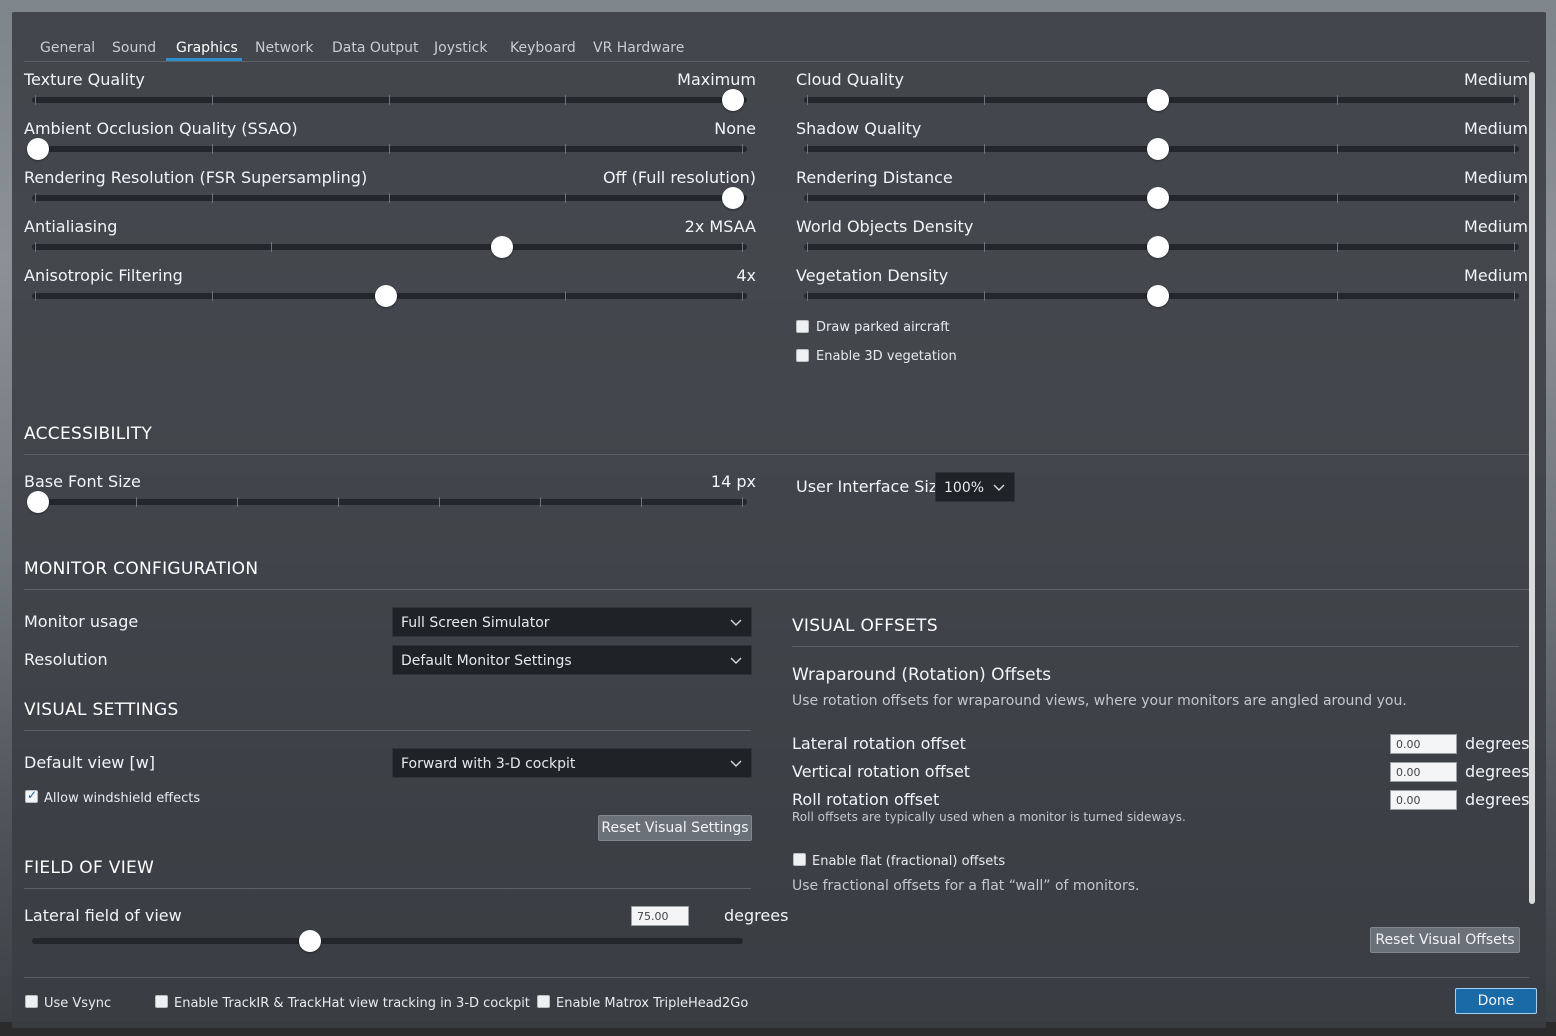 The image size is (1556, 1036). I want to click on vertical-rotation-unit: degrees, so click(1497, 771).